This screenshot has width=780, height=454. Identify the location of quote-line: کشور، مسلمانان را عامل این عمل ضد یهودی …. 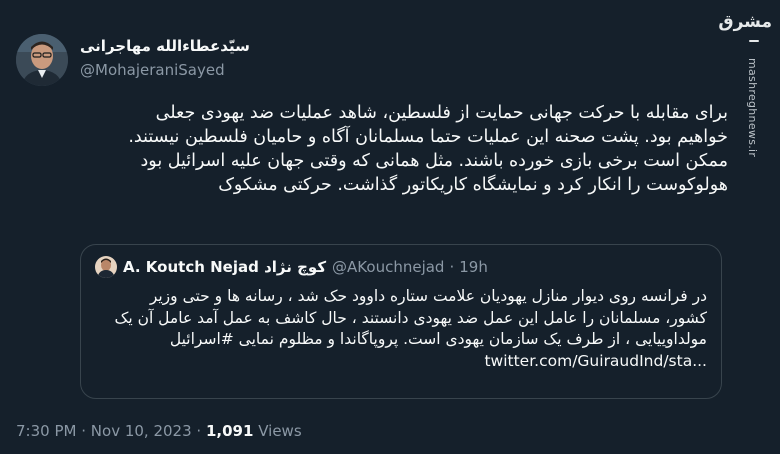
(410, 317).